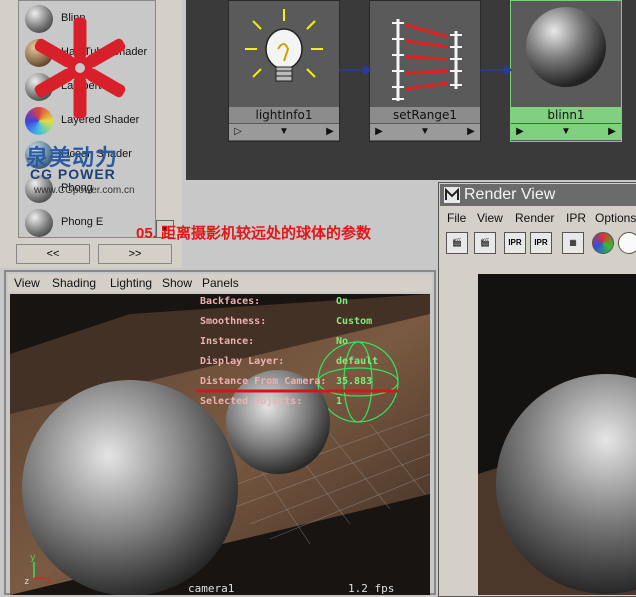  I want to click on render-view-toolbar: 🎬 🎬 IPR IPR ▦, so click(538, 243).